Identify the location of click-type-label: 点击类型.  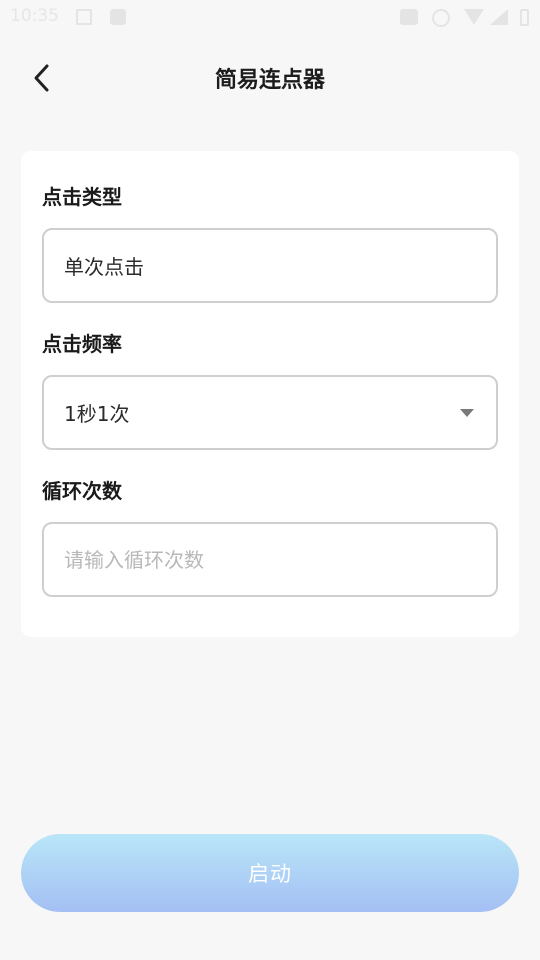
(82, 197).